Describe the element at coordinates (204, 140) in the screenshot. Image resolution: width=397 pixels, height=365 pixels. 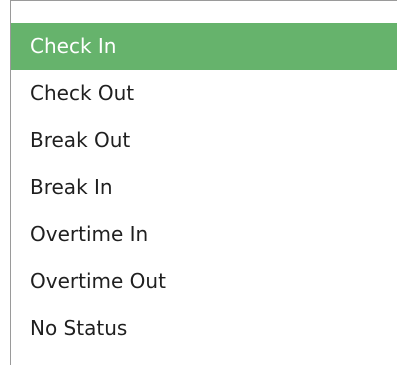
I see `option-break-out: Break Out` at that location.